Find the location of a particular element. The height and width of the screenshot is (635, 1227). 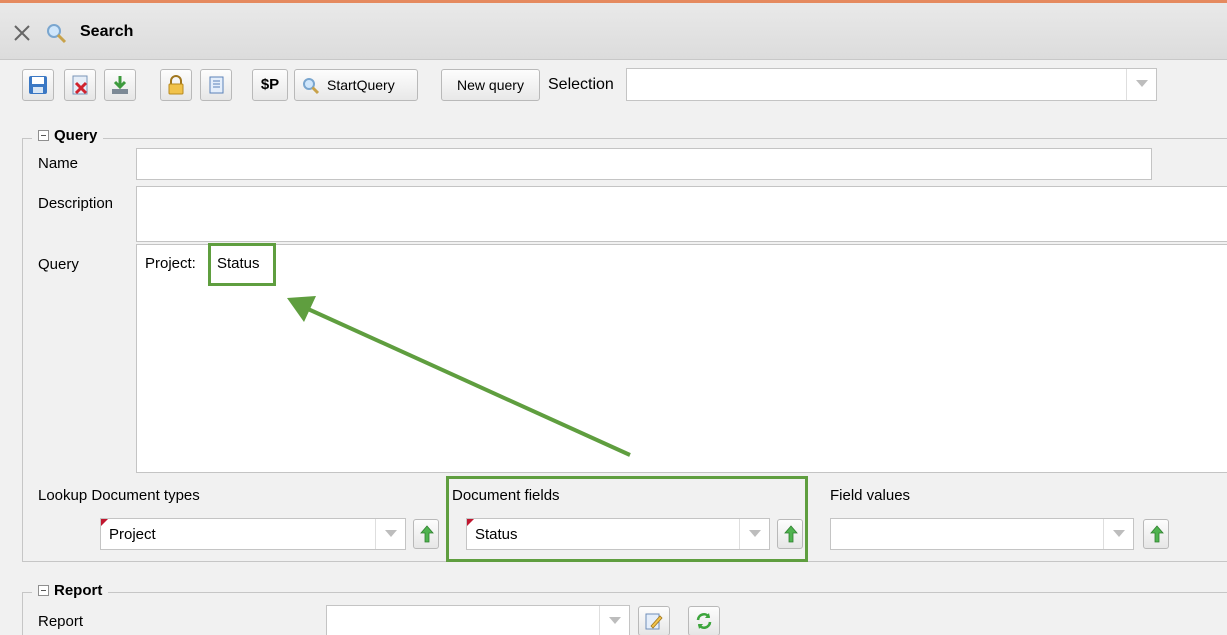

collapse-icon is located at coordinates (43, 590).